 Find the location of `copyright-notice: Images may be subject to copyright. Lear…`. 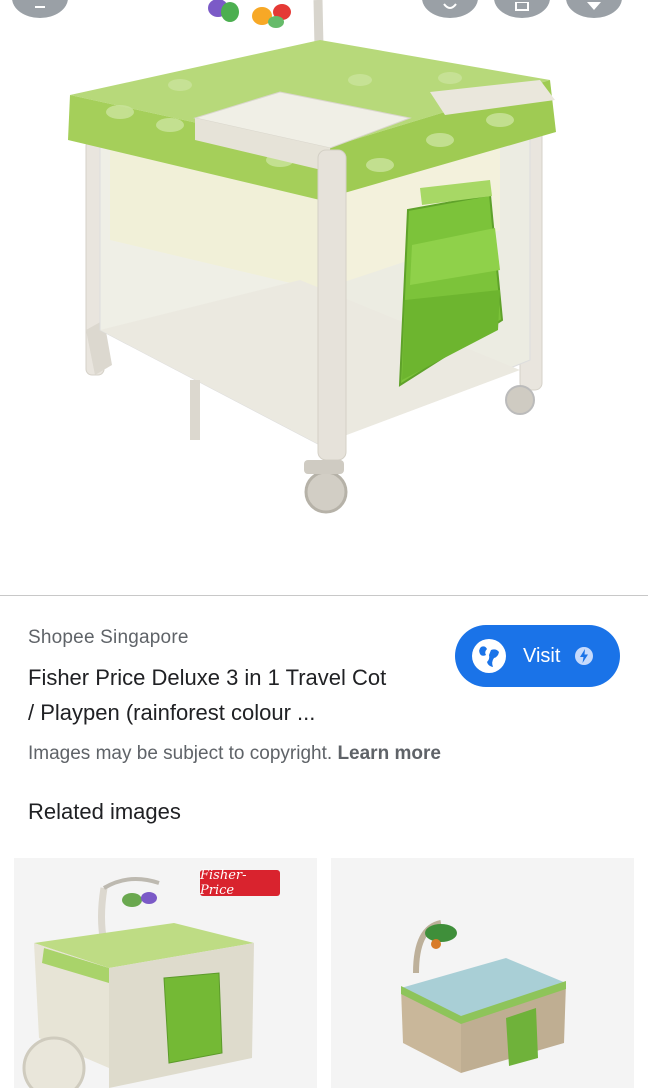

copyright-notice: Images may be subject to copyright. Lear… is located at coordinates (234, 754).